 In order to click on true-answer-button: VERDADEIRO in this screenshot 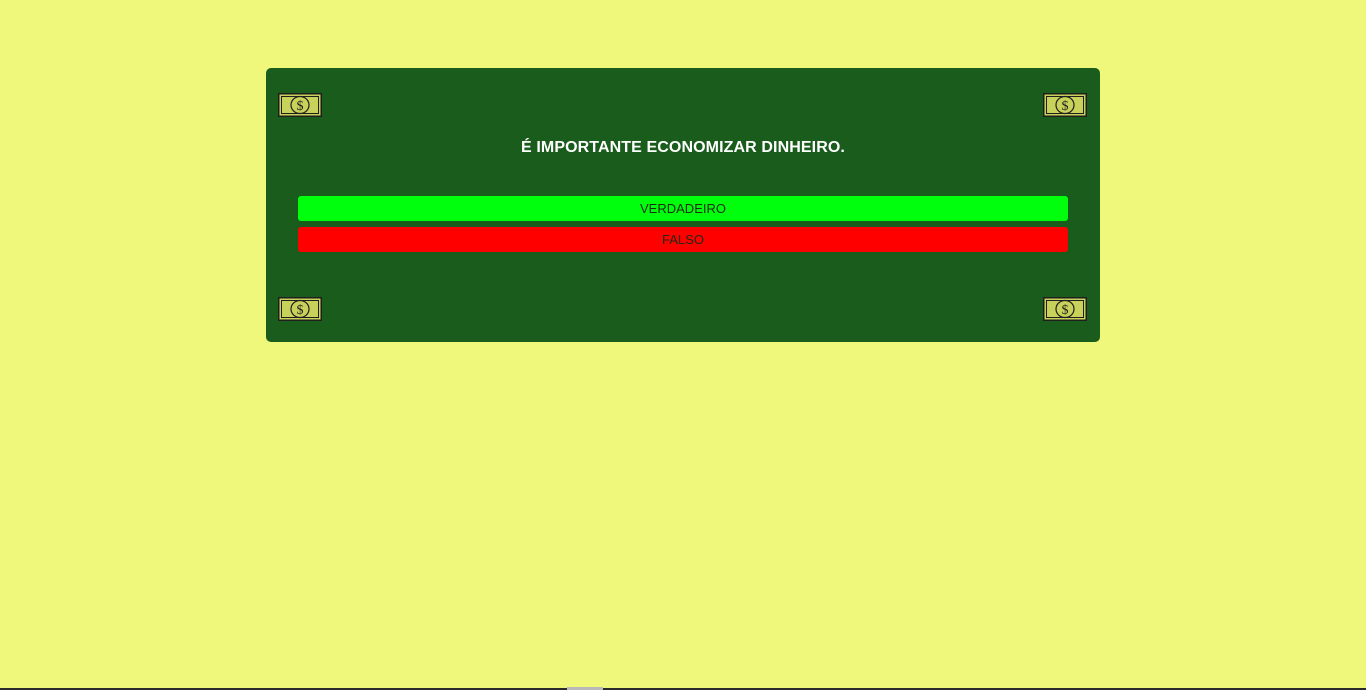, I will do `click(683, 208)`.